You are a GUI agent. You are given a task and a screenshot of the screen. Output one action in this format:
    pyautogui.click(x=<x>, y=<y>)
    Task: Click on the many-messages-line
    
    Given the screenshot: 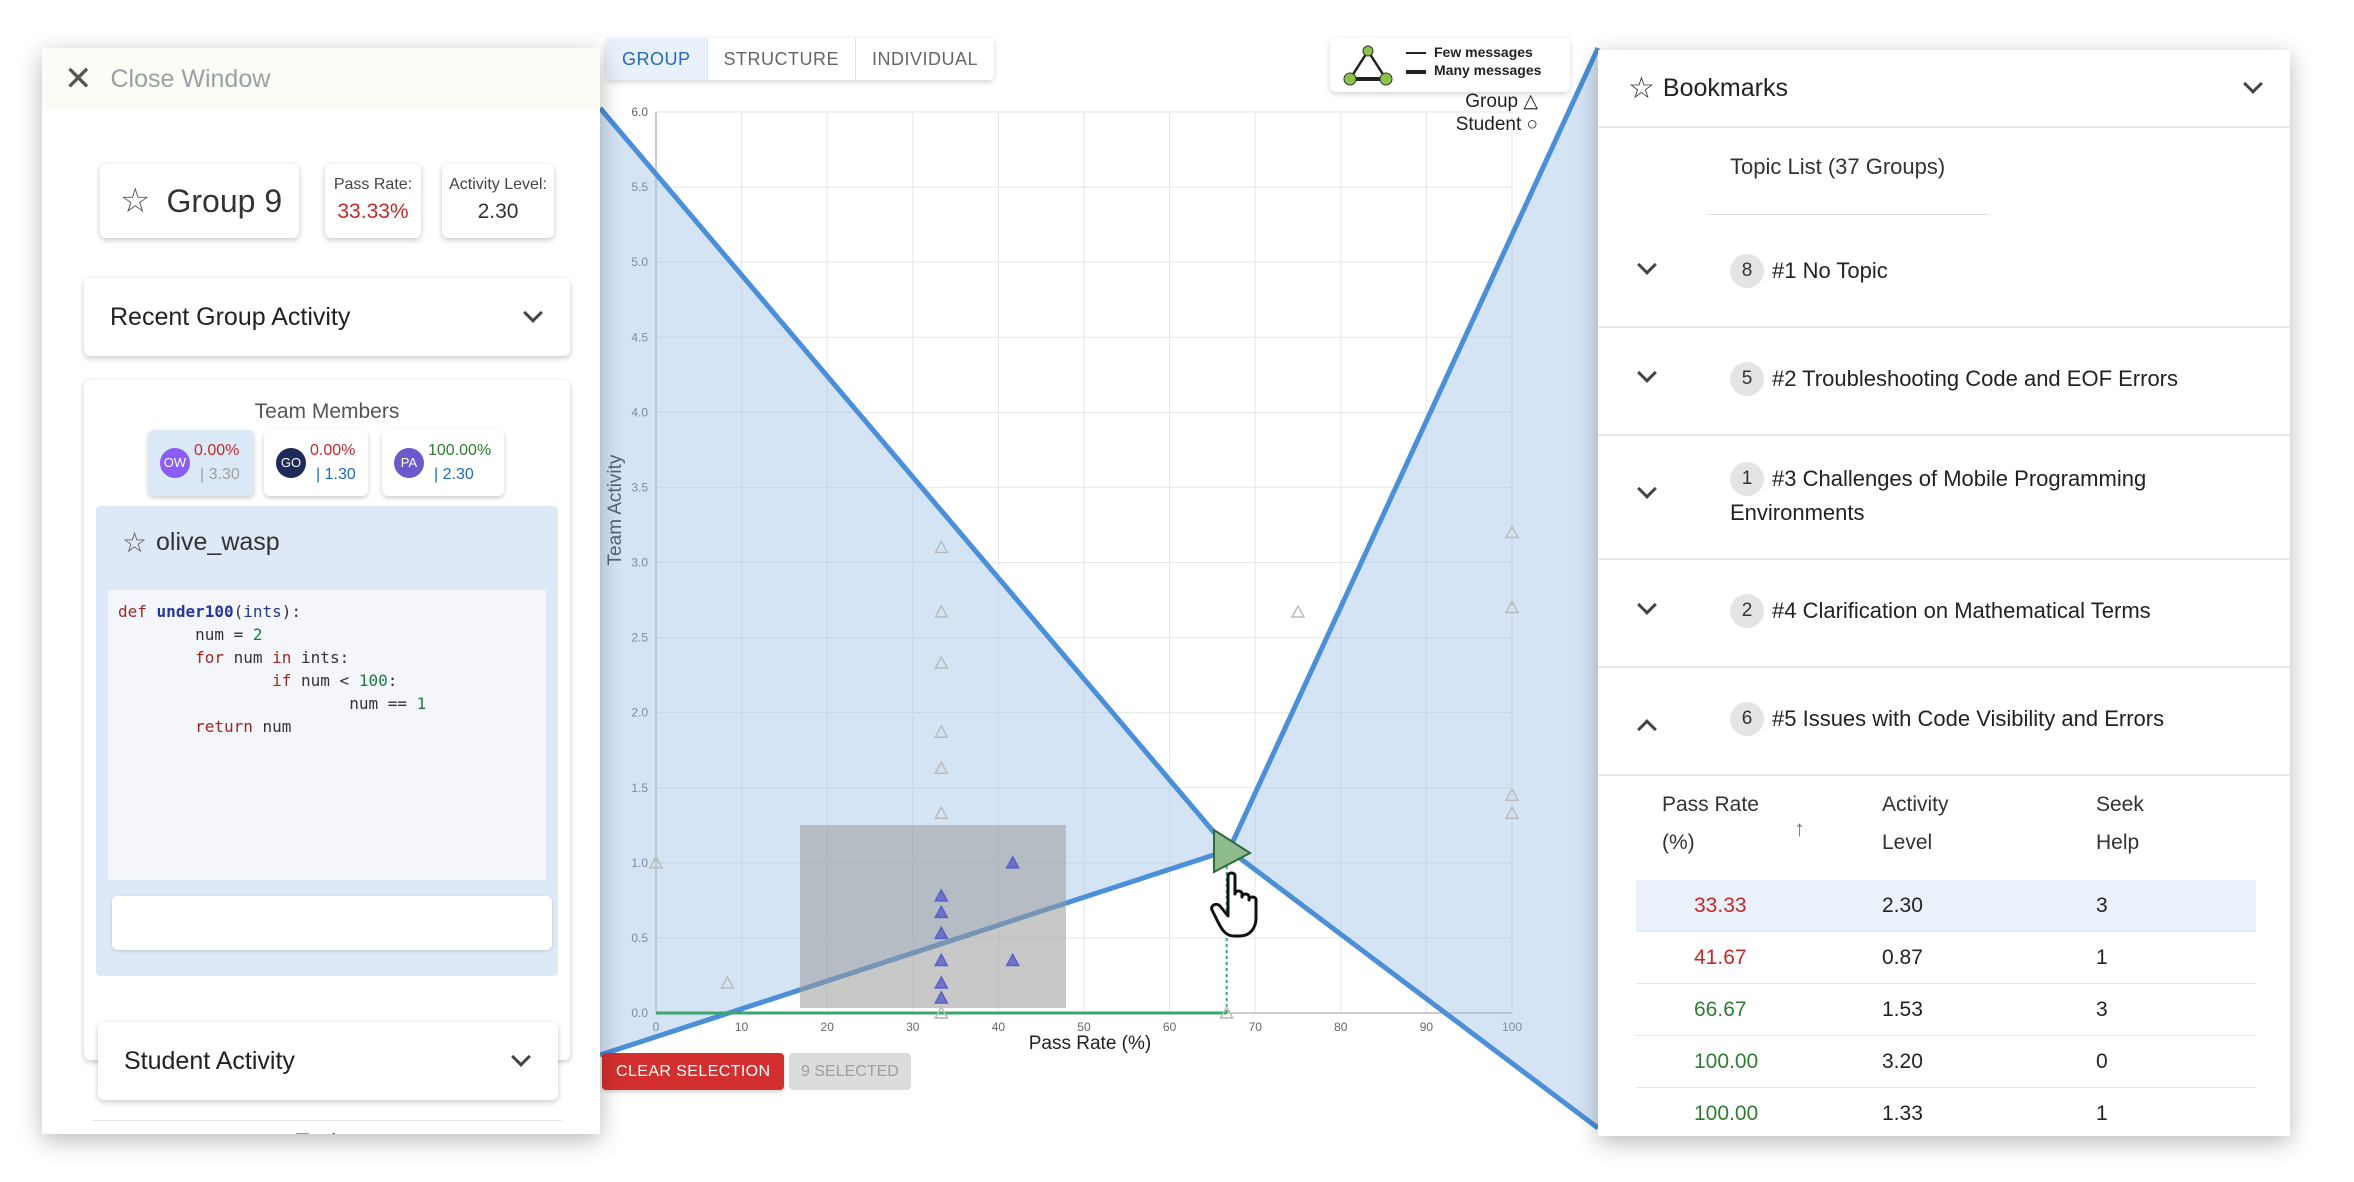 What is the action you would take?
    pyautogui.click(x=1416, y=72)
    